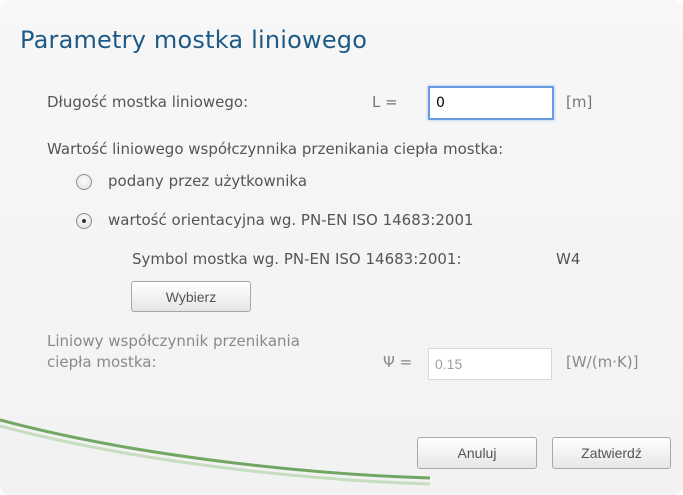 The height and width of the screenshot is (495, 683). Describe the element at coordinates (207, 181) in the screenshot. I see `radio-user-defined-label: podany przez użytkownika` at that location.